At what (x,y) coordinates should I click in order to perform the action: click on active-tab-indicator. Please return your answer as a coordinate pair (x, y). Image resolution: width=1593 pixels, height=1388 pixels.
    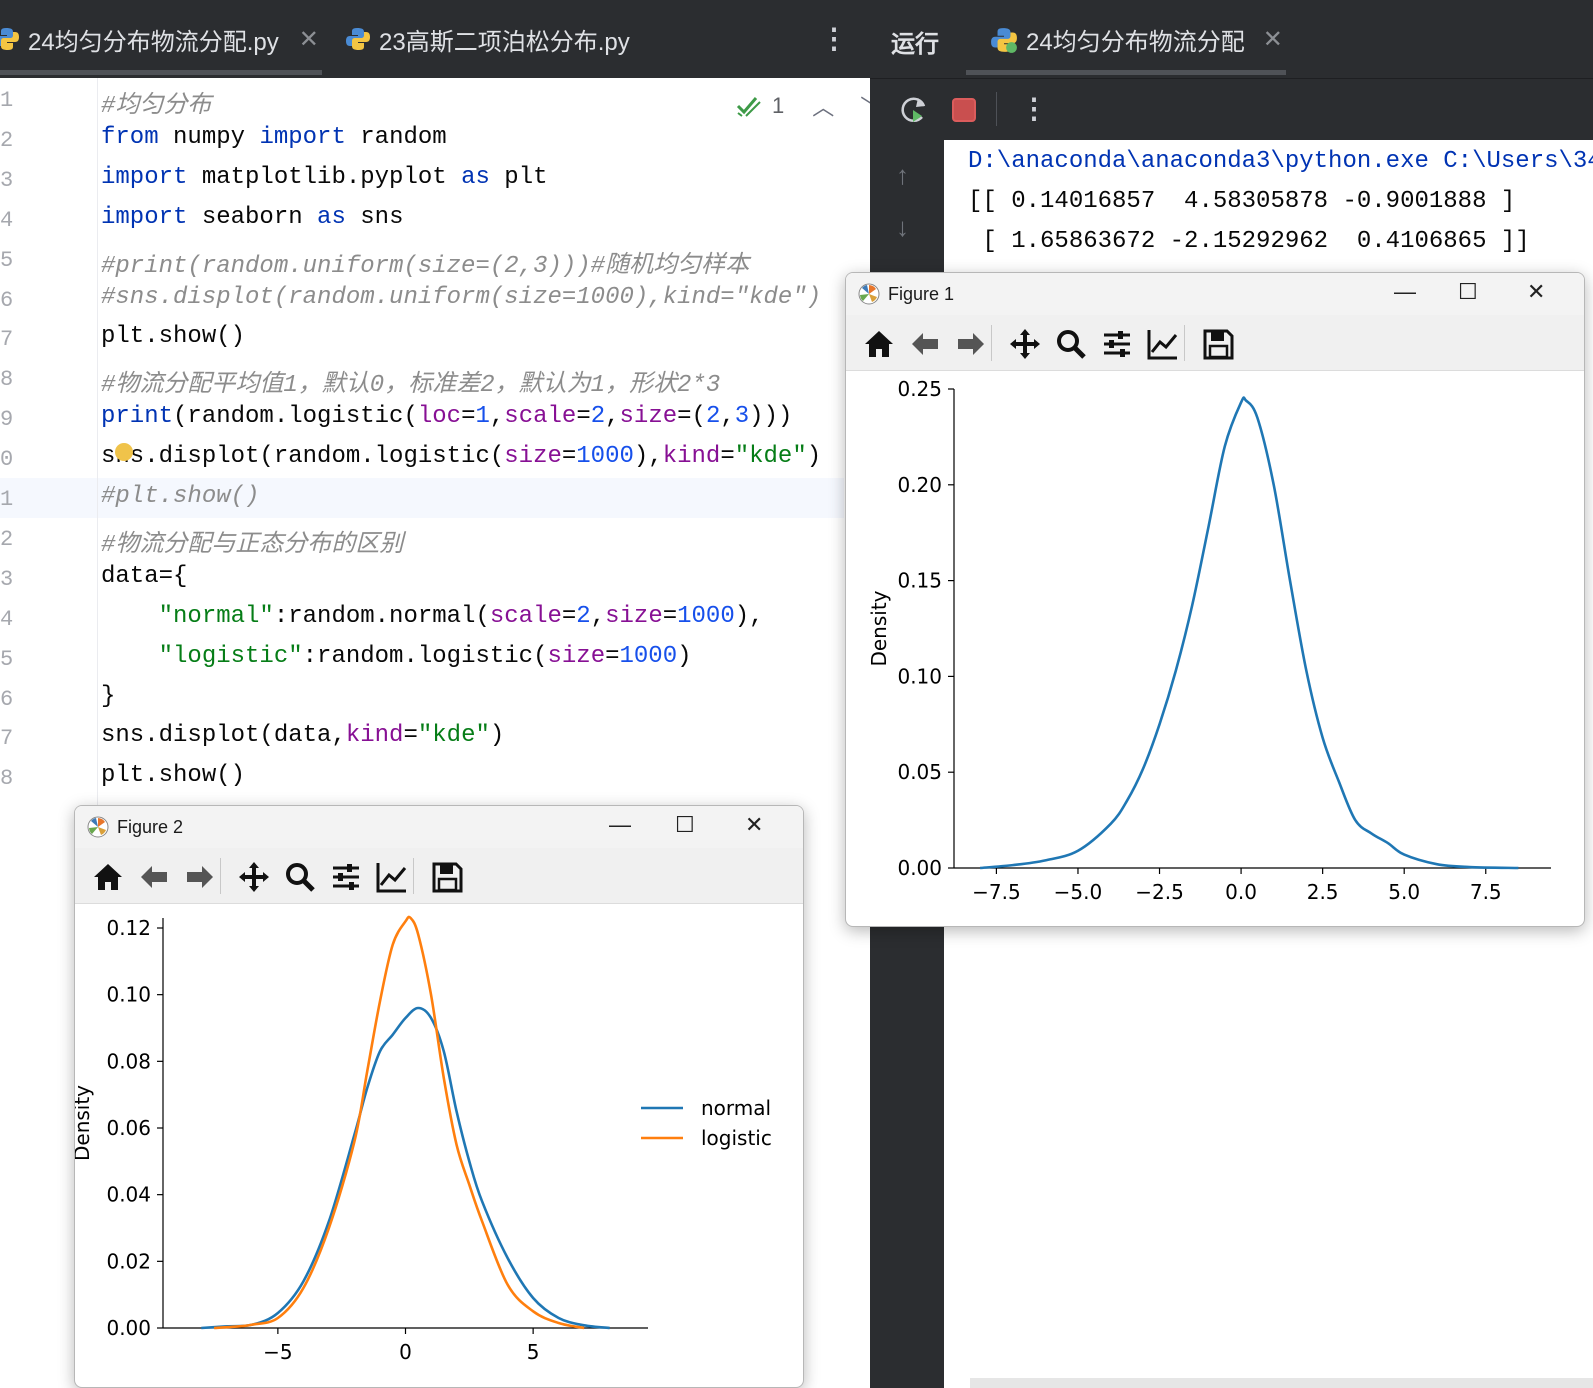
    Looking at the image, I should click on (1126, 72).